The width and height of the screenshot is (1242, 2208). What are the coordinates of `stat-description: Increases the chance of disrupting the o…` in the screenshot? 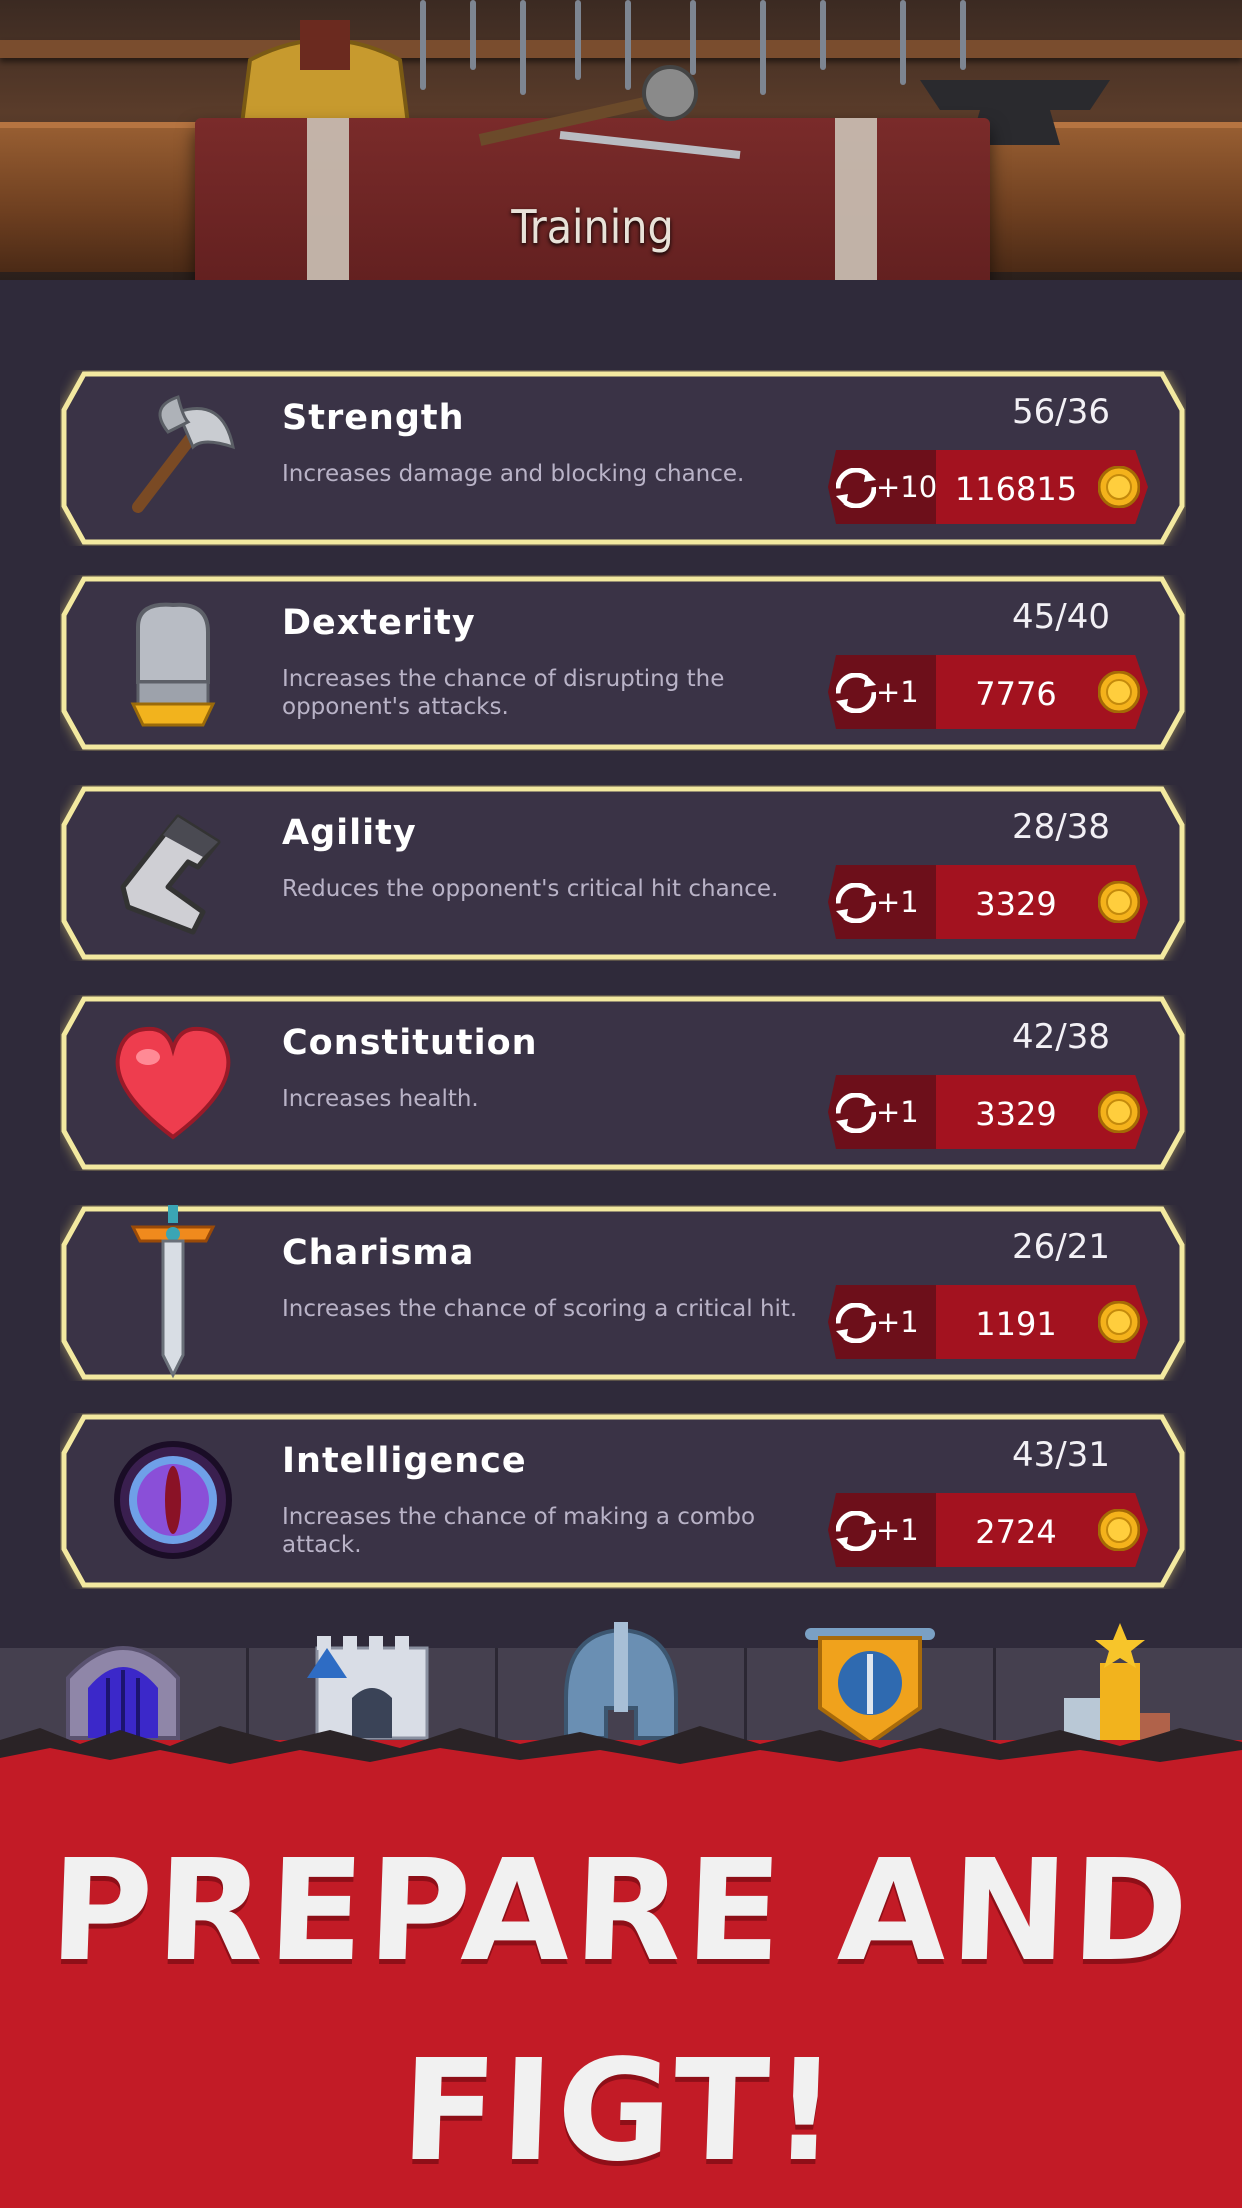 It's located at (503, 693).